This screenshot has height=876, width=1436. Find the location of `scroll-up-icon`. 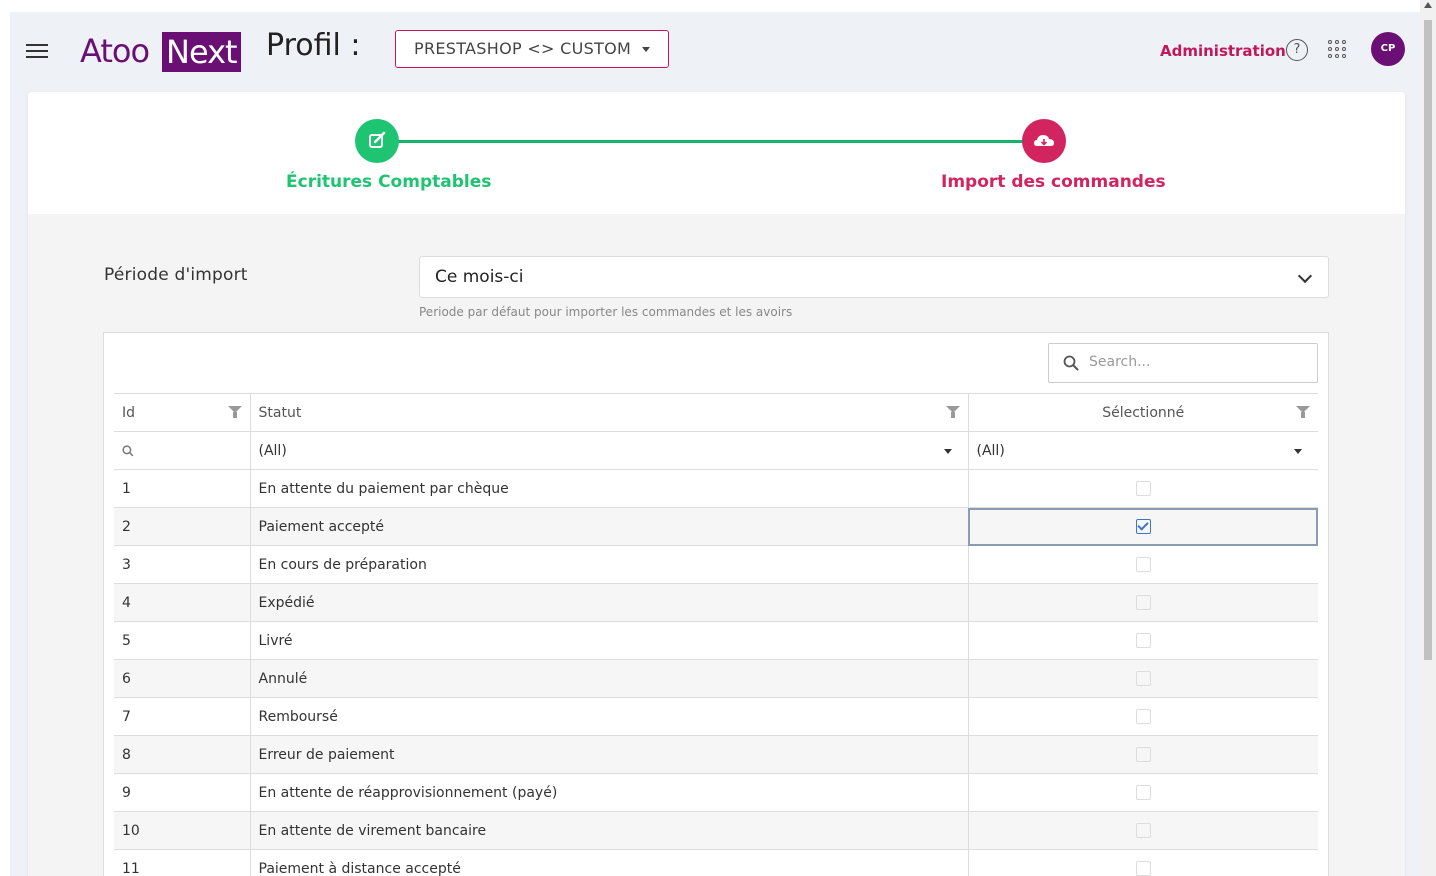

scroll-up-icon is located at coordinates (1428, 5).